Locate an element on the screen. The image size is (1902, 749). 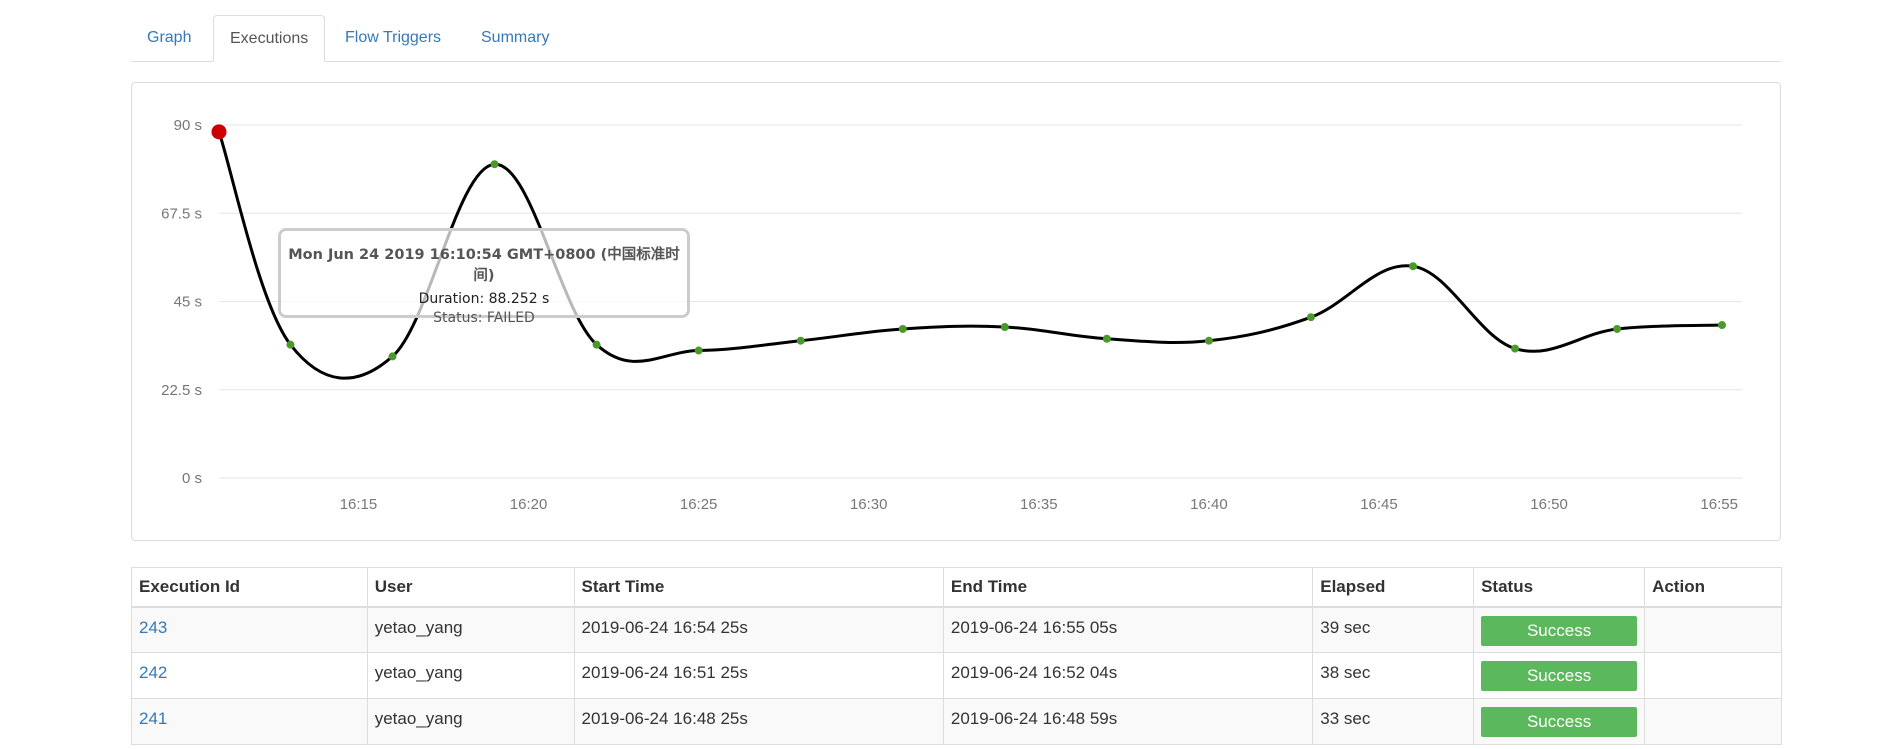
y-tick-label: 22.5 s is located at coordinates (181, 390).